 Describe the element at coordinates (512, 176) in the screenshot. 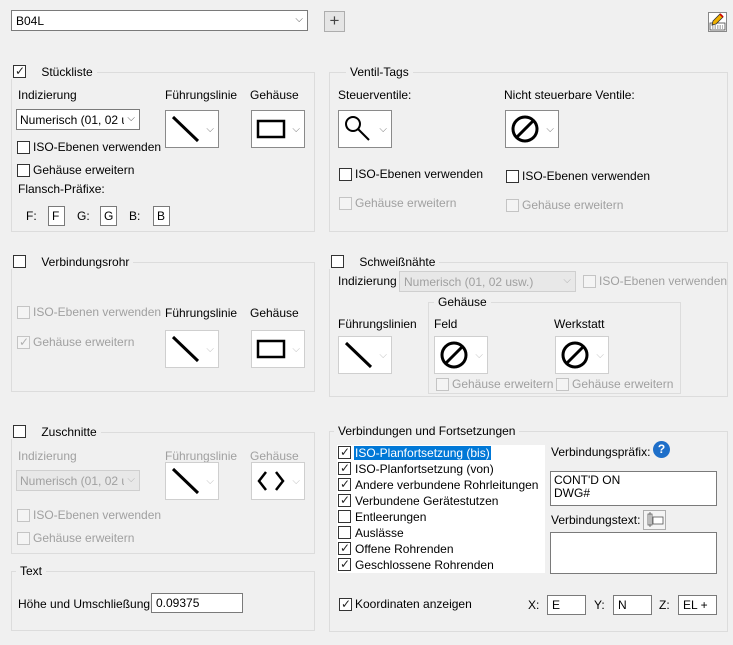

I see `ventil-iso2-checkbox` at that location.